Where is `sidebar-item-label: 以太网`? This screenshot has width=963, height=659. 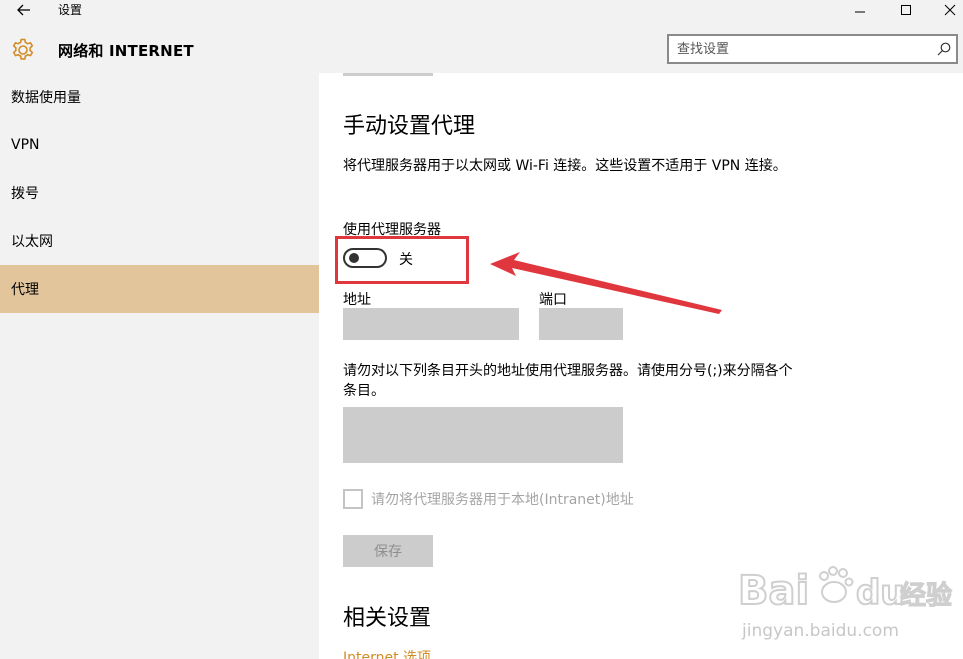 sidebar-item-label: 以太网 is located at coordinates (32, 242).